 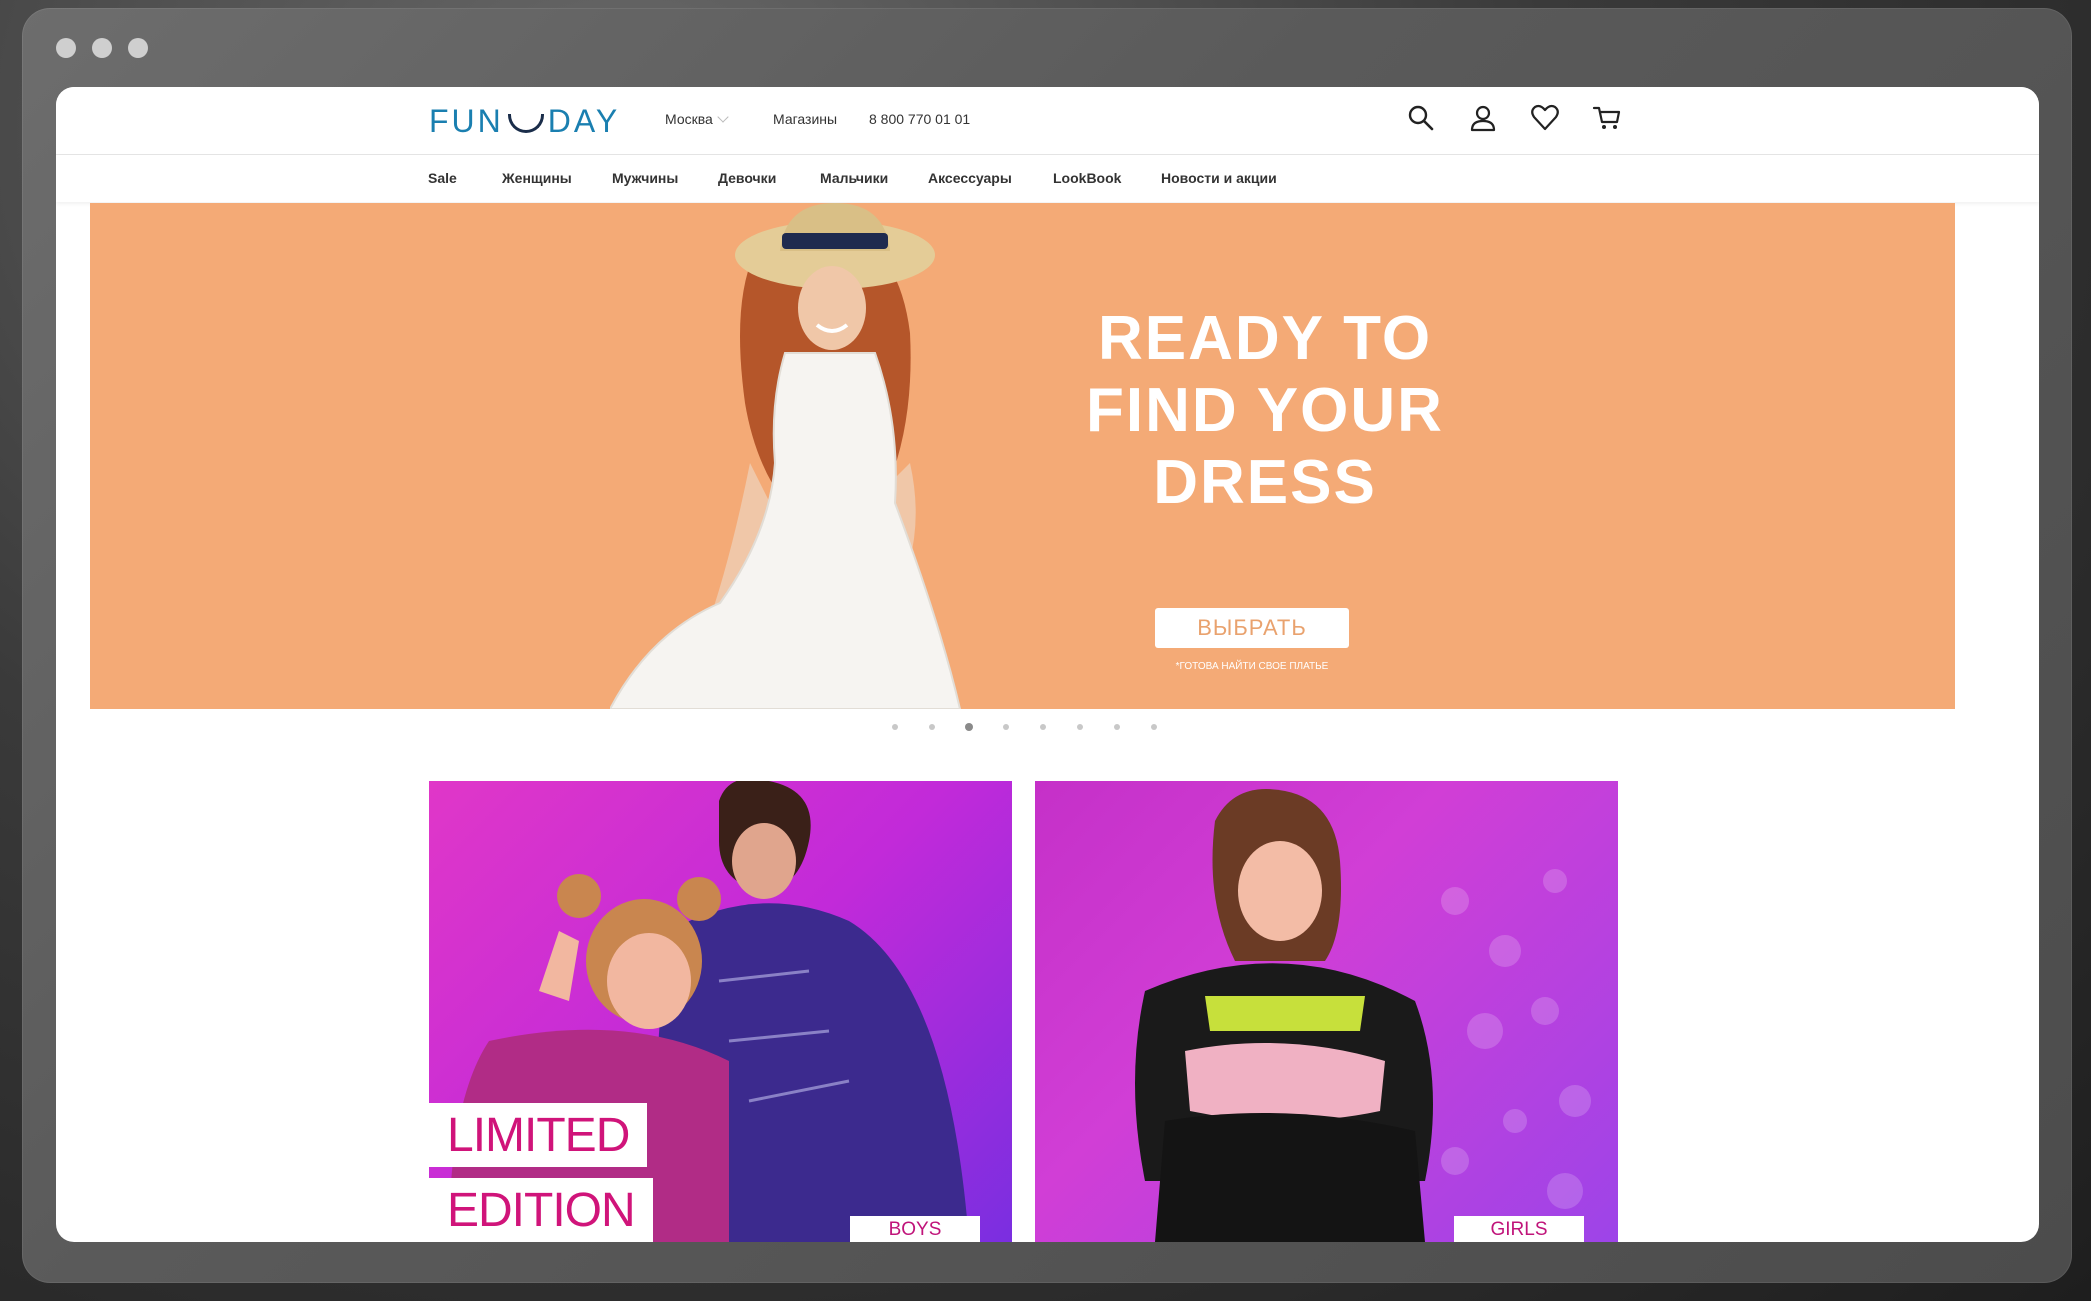 What do you see at coordinates (1265, 482) in the screenshot?
I see `hero-title-line3: DRESS` at bounding box center [1265, 482].